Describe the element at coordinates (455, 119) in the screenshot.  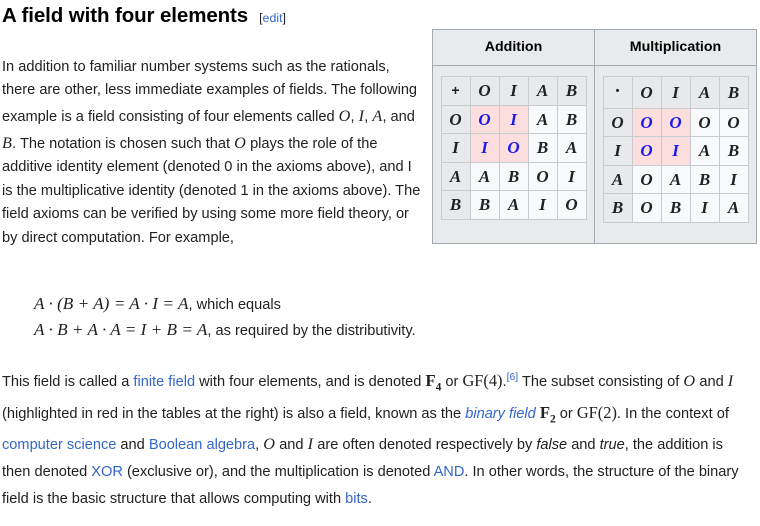
I see `addition-table-row-header-O: O` at that location.